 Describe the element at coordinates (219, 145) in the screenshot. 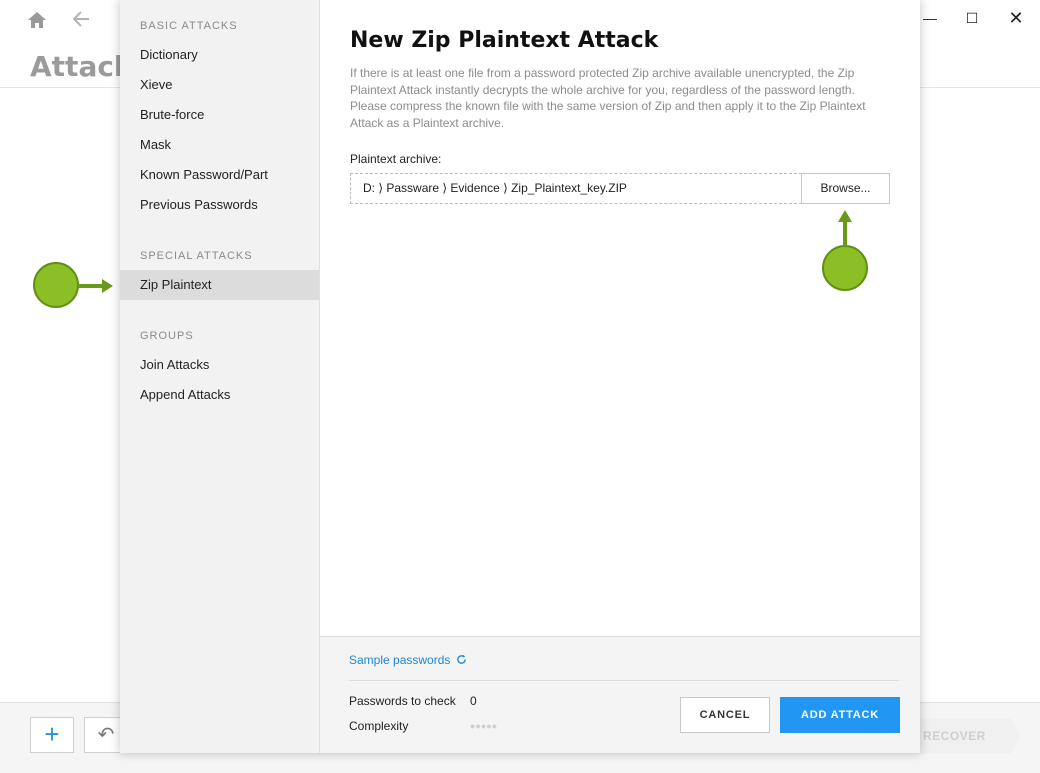

I see `sidebar-item-mask: Mask` at that location.